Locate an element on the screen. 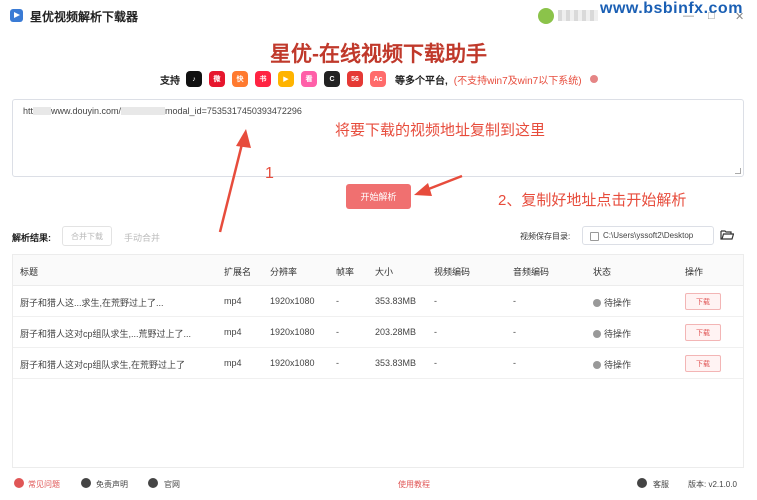 The image size is (757, 500). maximize-button: □ is located at coordinates (711, 16).